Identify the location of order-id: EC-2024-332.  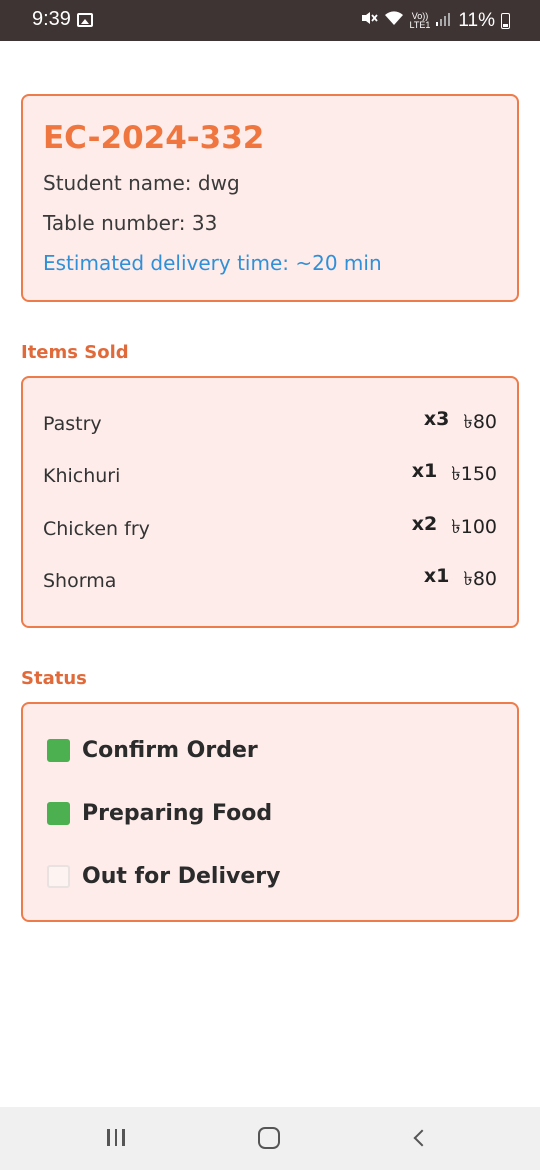
(154, 138).